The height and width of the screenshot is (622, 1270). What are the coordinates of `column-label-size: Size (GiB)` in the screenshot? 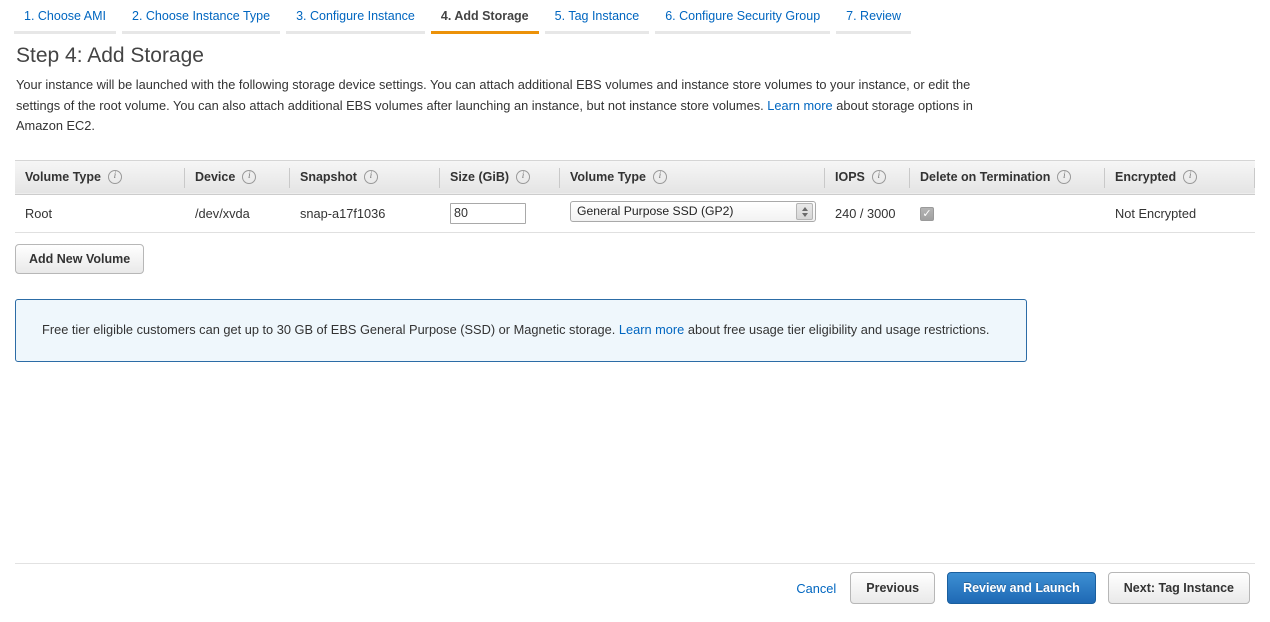 It's located at (480, 177).